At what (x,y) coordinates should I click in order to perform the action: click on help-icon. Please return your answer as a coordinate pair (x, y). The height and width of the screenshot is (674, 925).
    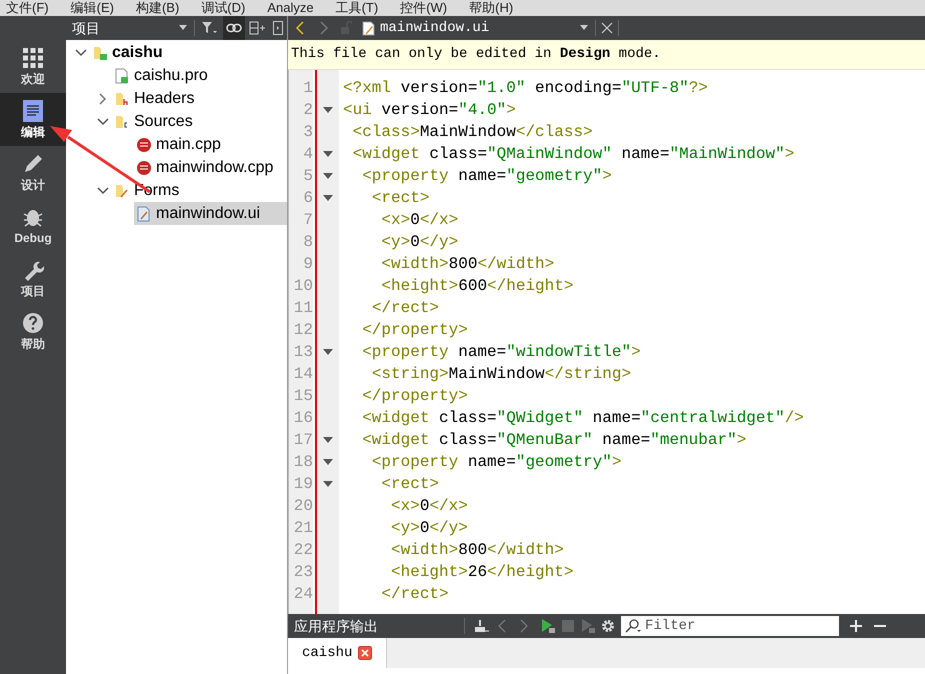
    Looking at the image, I should click on (33, 323).